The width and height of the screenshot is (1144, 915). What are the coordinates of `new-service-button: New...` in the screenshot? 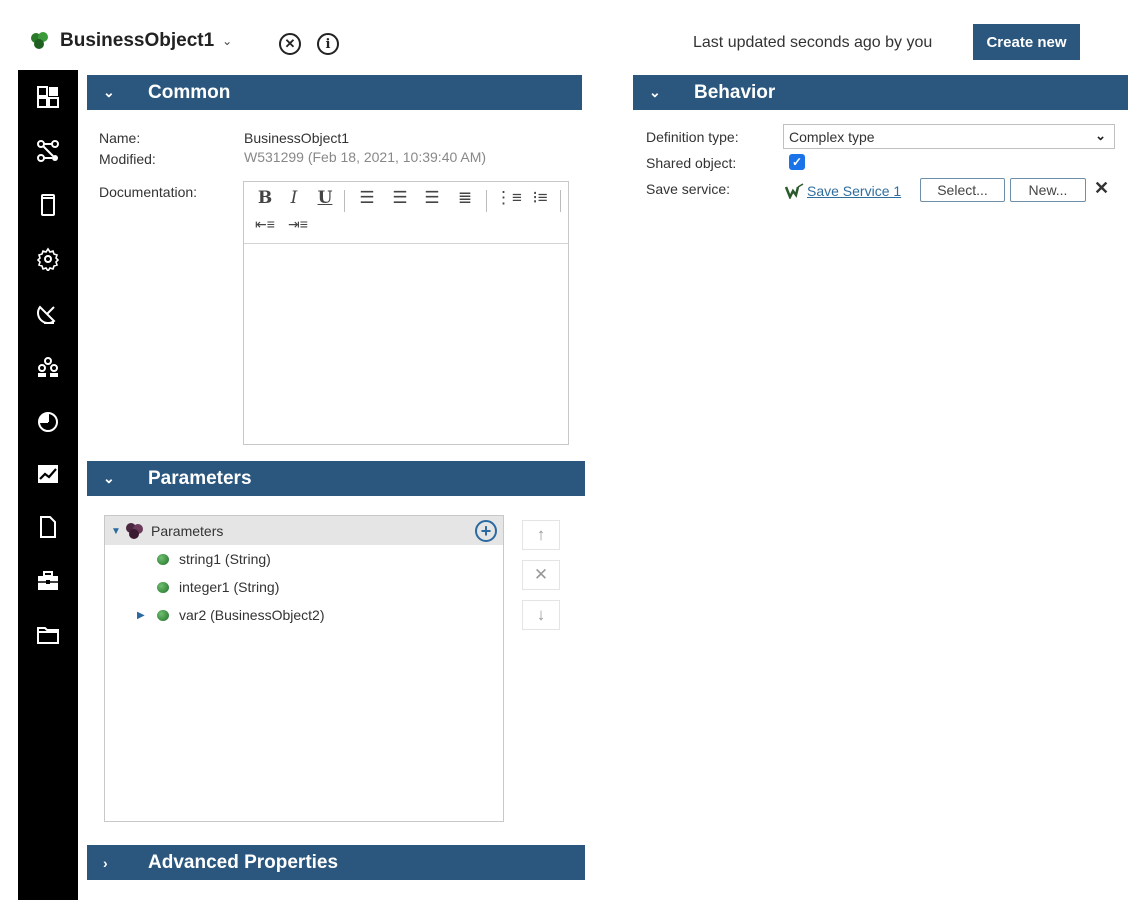 It's located at (1048, 190).